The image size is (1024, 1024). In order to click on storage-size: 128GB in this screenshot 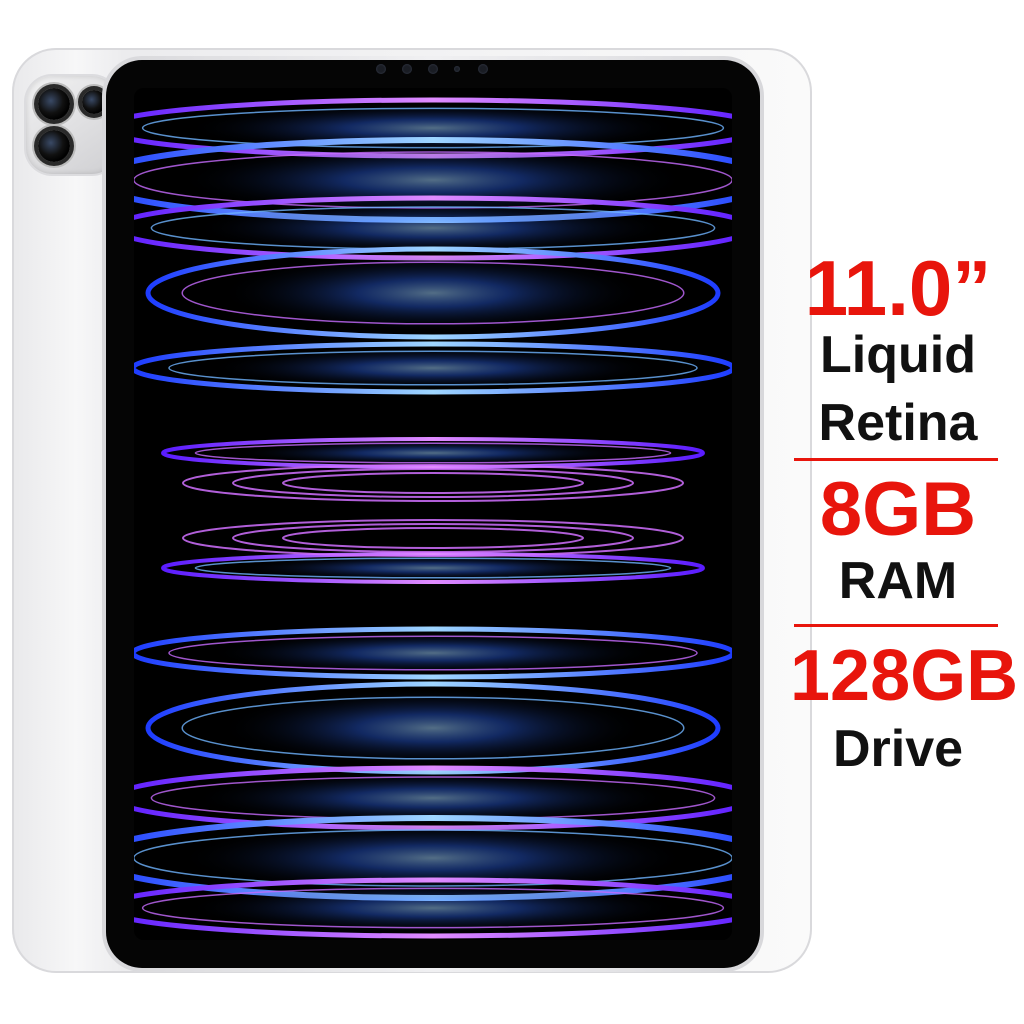, I will do `click(904, 676)`.